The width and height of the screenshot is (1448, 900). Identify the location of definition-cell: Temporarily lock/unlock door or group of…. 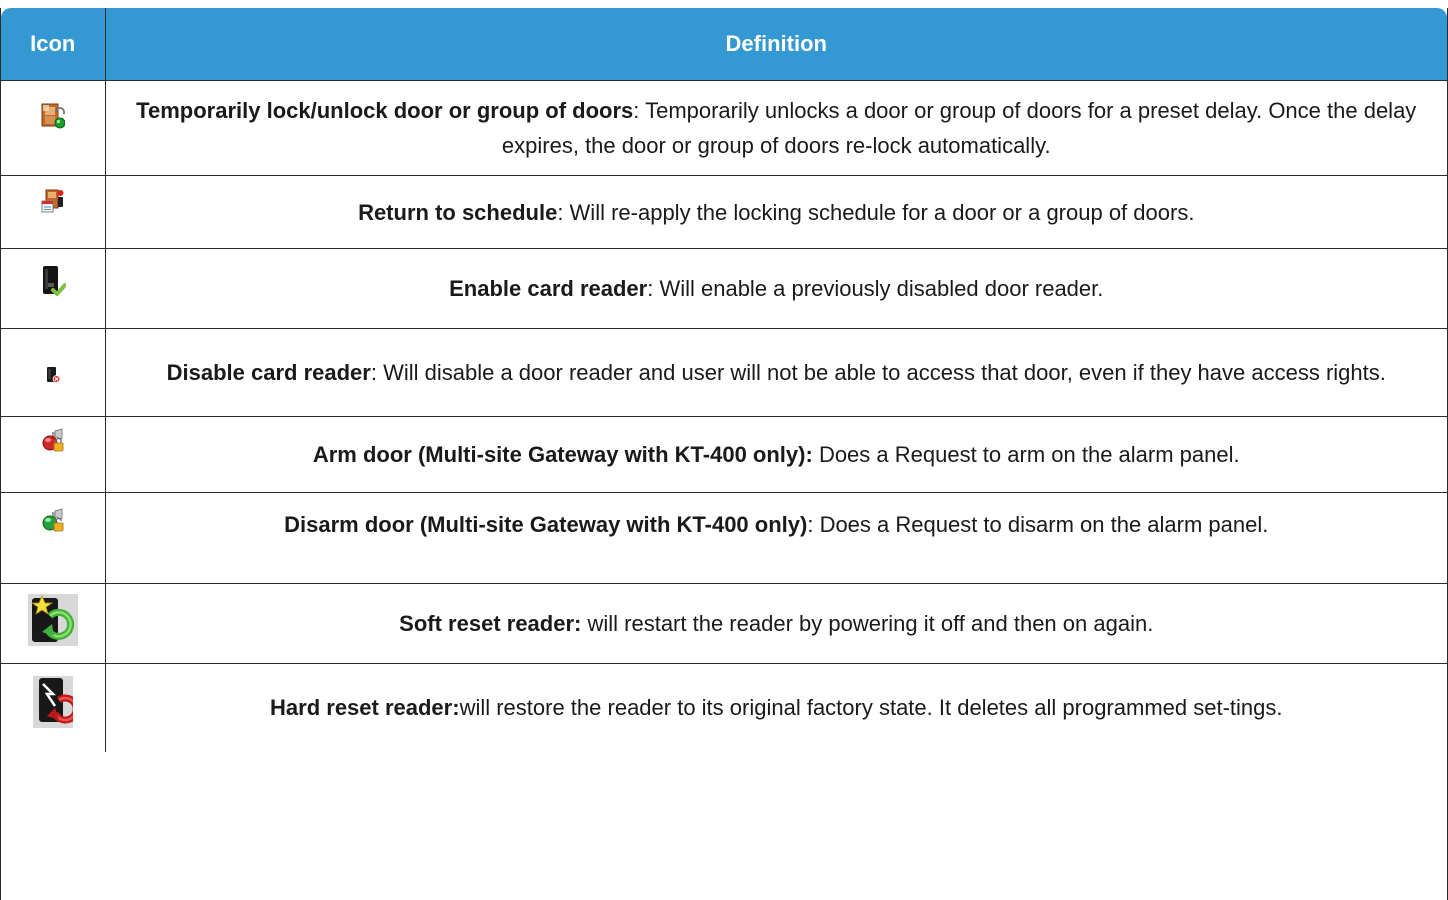
(776, 128).